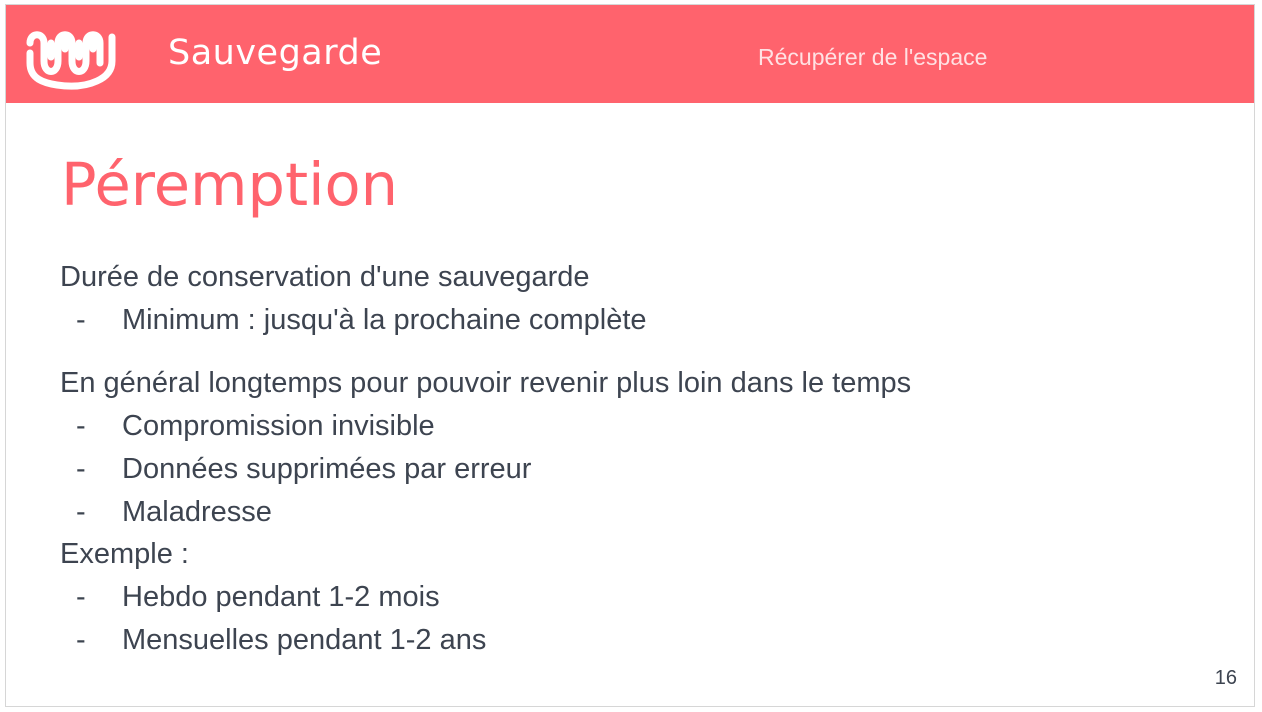  I want to click on page-number: 16, so click(1225, 678).